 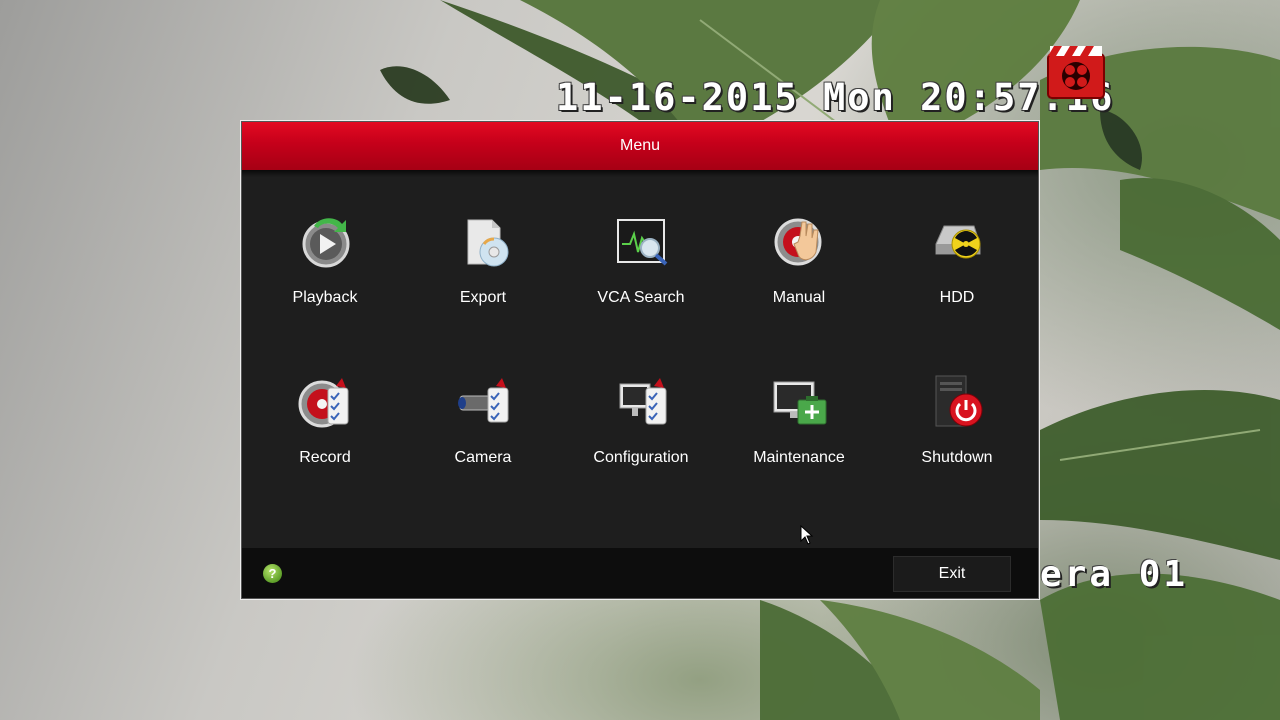 What do you see at coordinates (807, 535) in the screenshot?
I see `mouse-cursor-icon` at bounding box center [807, 535].